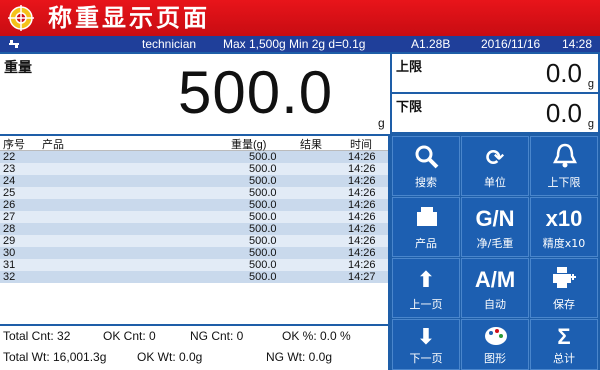 The height and width of the screenshot is (370, 600). I want to click on bell-icon, so click(565, 155).